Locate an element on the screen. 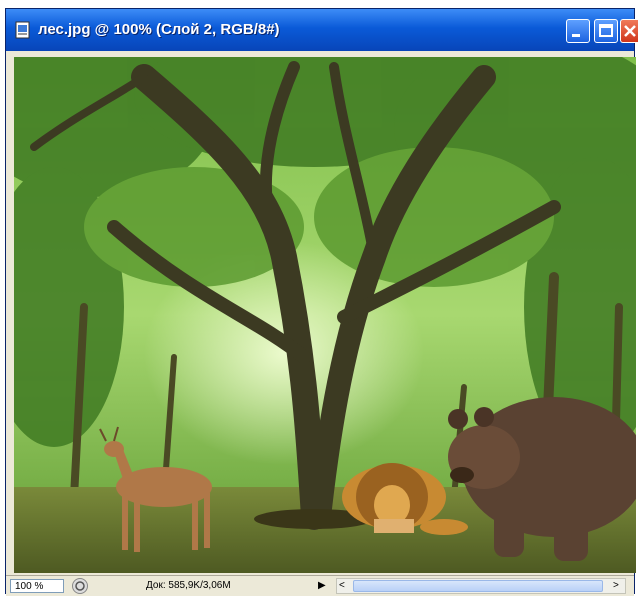 The height and width of the screenshot is (598, 642). scroll-right-icon: > is located at coordinates (616, 585).